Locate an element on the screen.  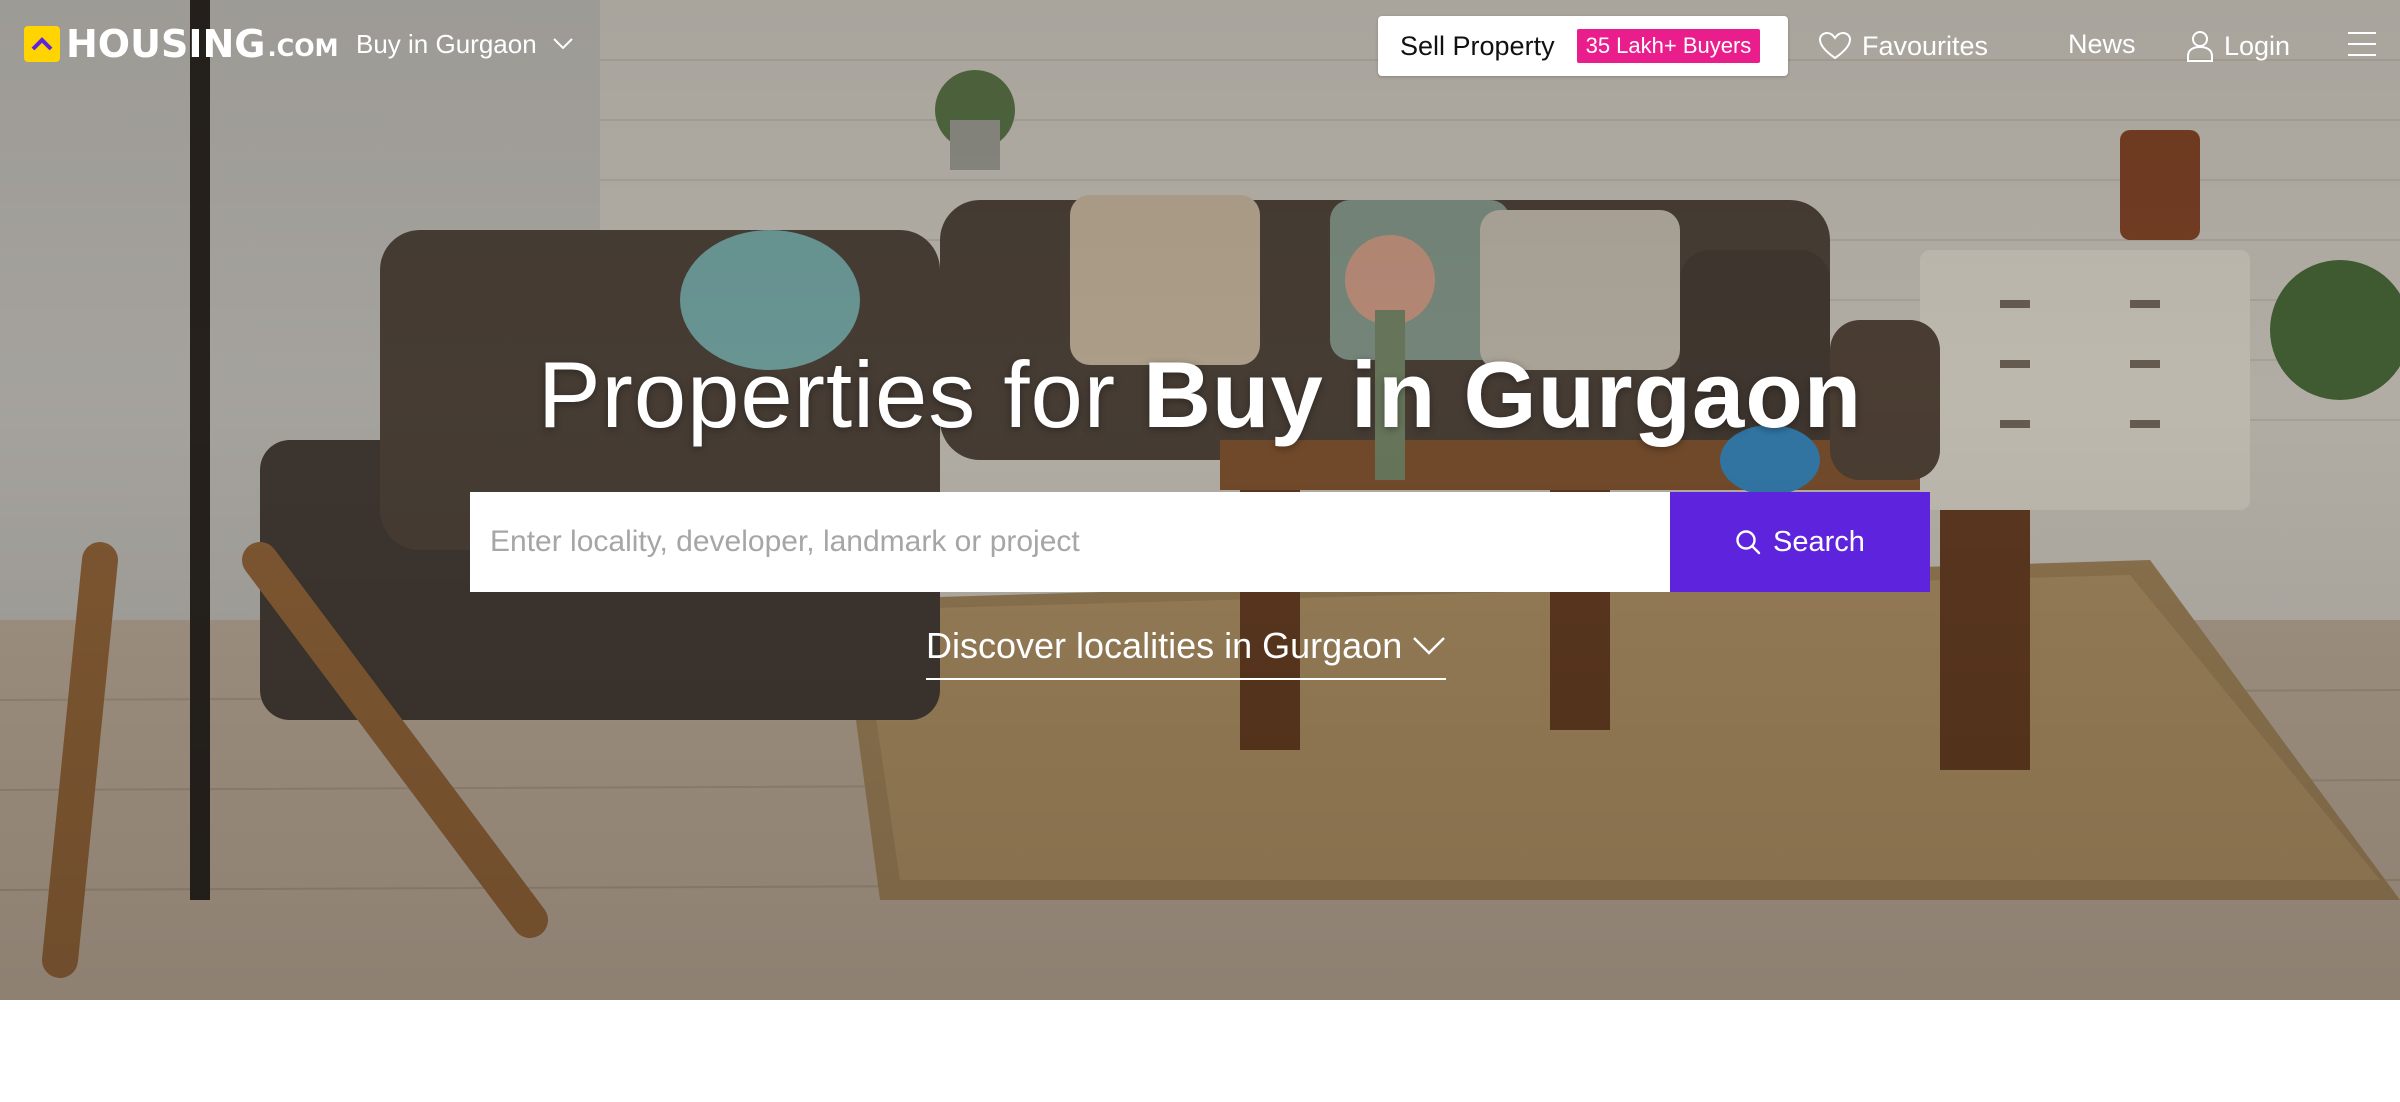
login-link: Login is located at coordinates (2238, 46).